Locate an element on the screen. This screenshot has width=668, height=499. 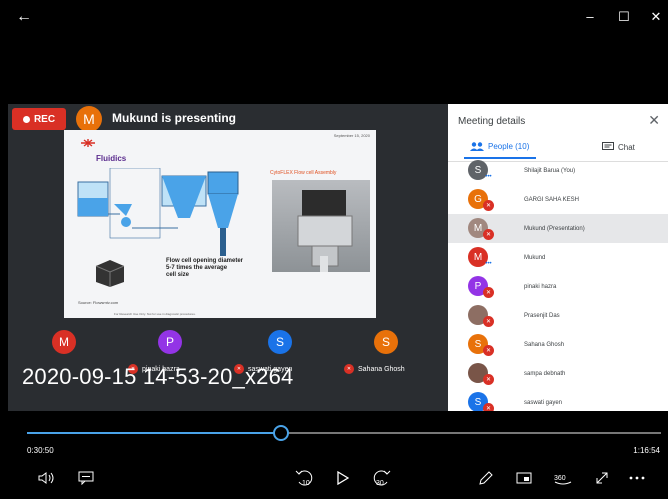
maximize-button: ☐ is located at coordinates (624, 17).